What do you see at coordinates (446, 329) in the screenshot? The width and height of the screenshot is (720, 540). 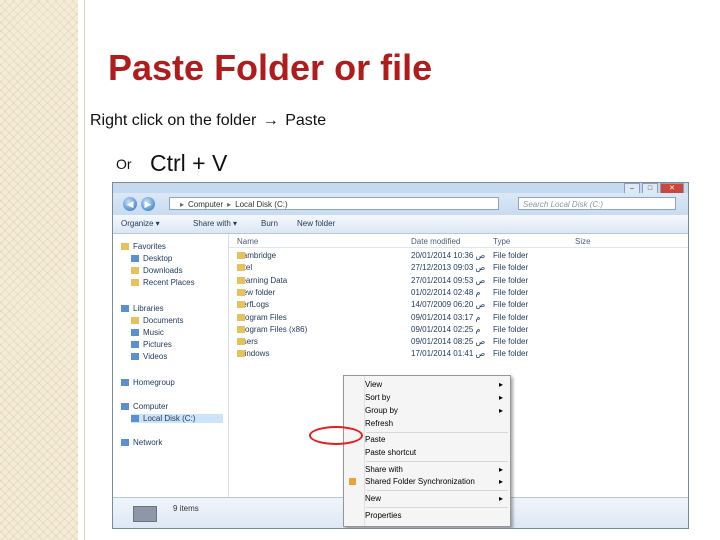 I see `file-date: 09/01/2014 02:25 م` at bounding box center [446, 329].